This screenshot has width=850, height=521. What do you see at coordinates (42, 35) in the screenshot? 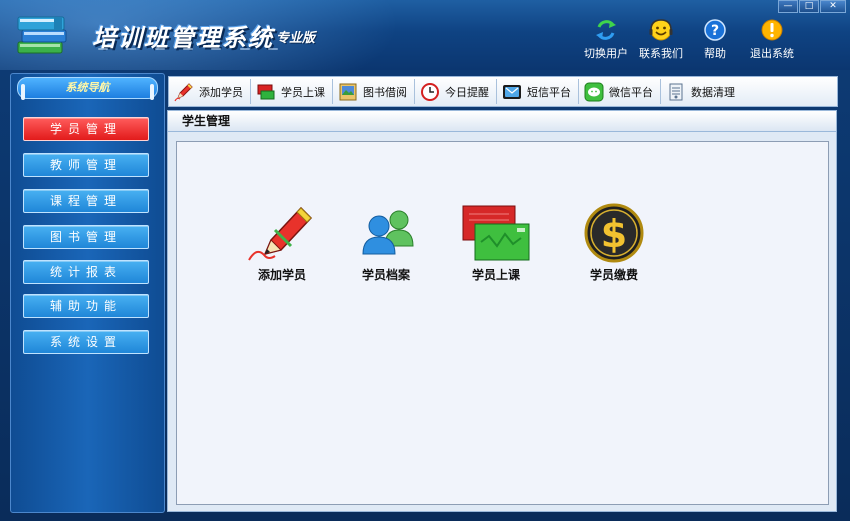
I see `books-logo-icon` at bounding box center [42, 35].